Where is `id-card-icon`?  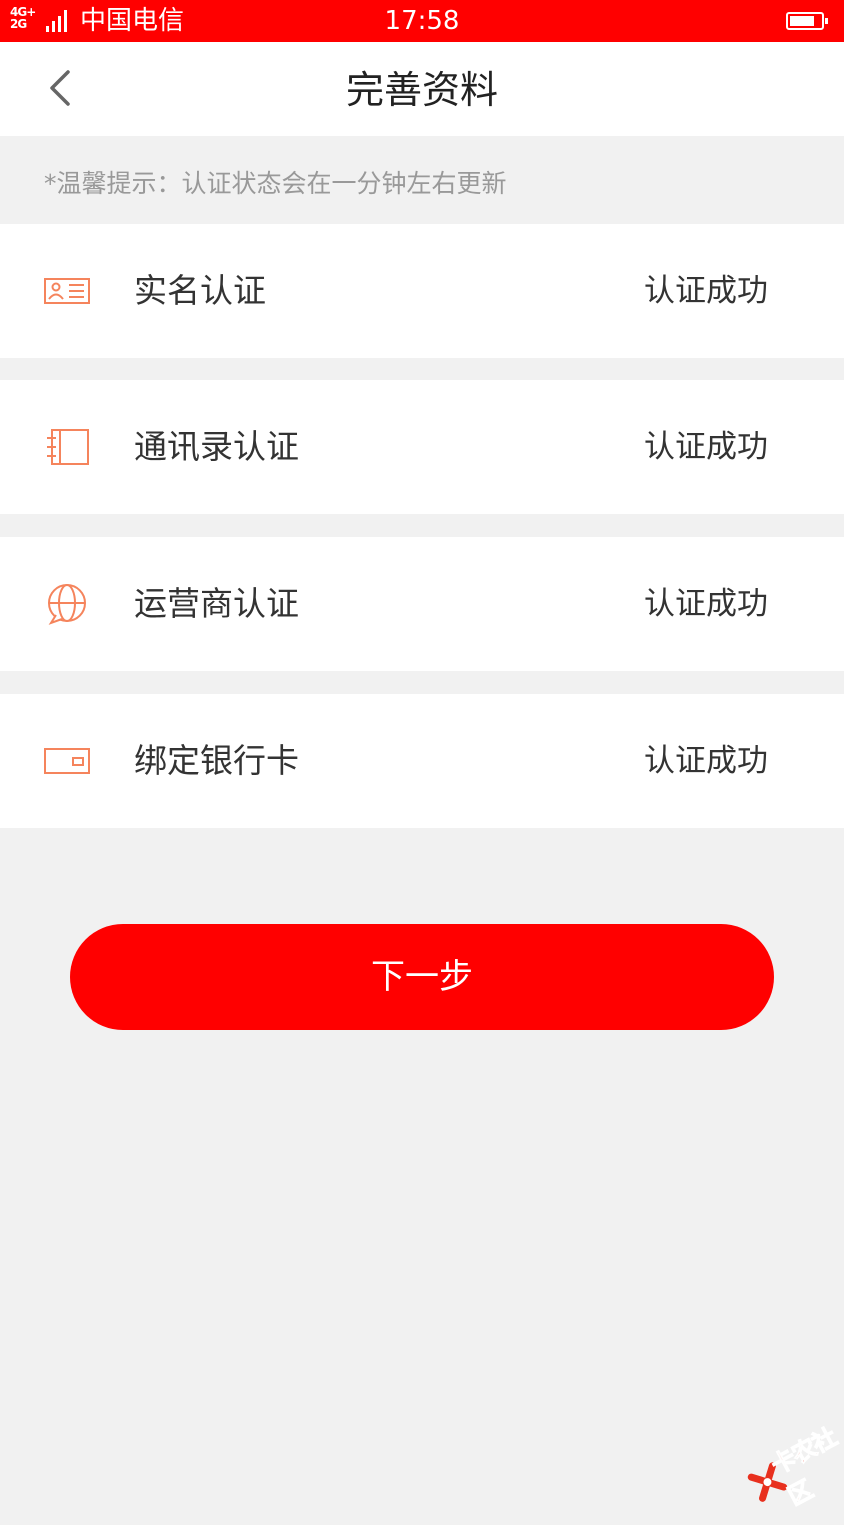
id-card-icon is located at coordinates (67, 291).